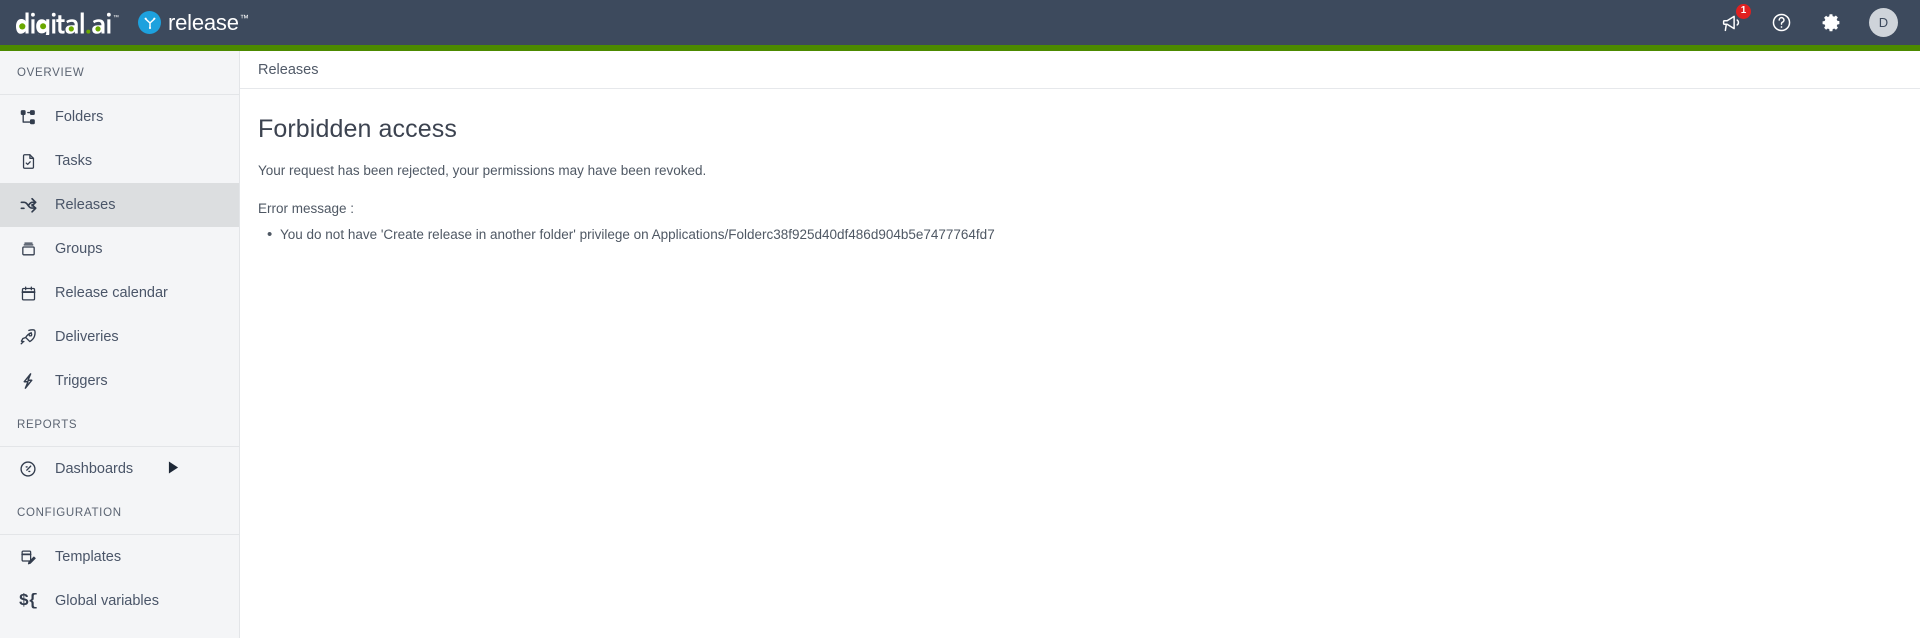 This screenshot has height=638, width=1920. I want to click on sidebar-item-label: Release calendar, so click(111, 293).